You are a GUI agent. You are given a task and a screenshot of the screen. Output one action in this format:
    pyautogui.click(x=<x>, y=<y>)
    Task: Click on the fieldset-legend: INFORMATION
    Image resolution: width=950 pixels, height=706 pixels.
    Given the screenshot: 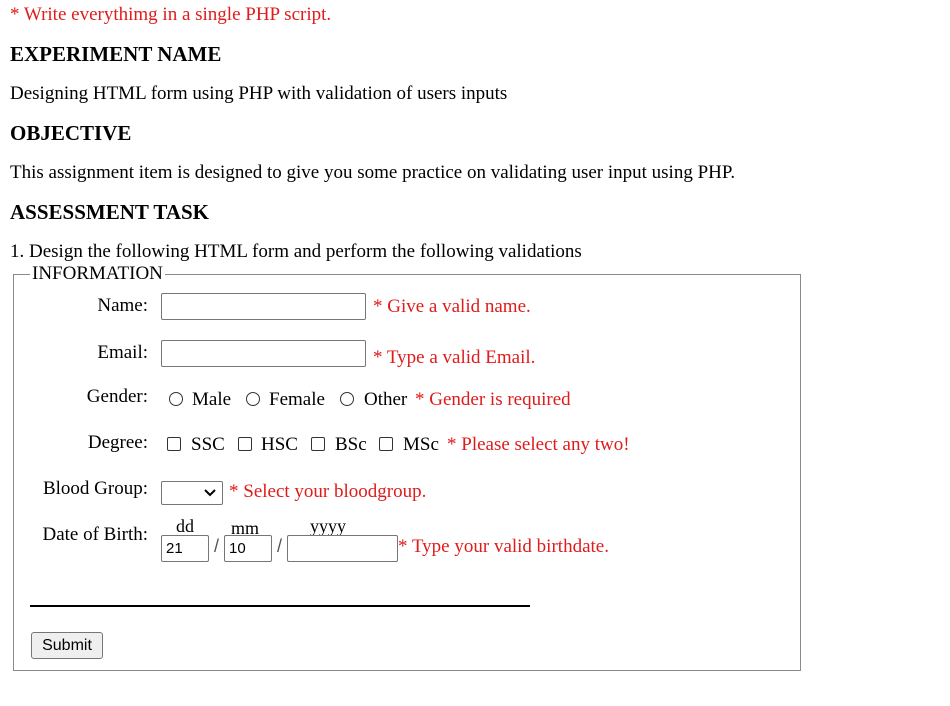 What is the action you would take?
    pyautogui.click(x=97, y=274)
    